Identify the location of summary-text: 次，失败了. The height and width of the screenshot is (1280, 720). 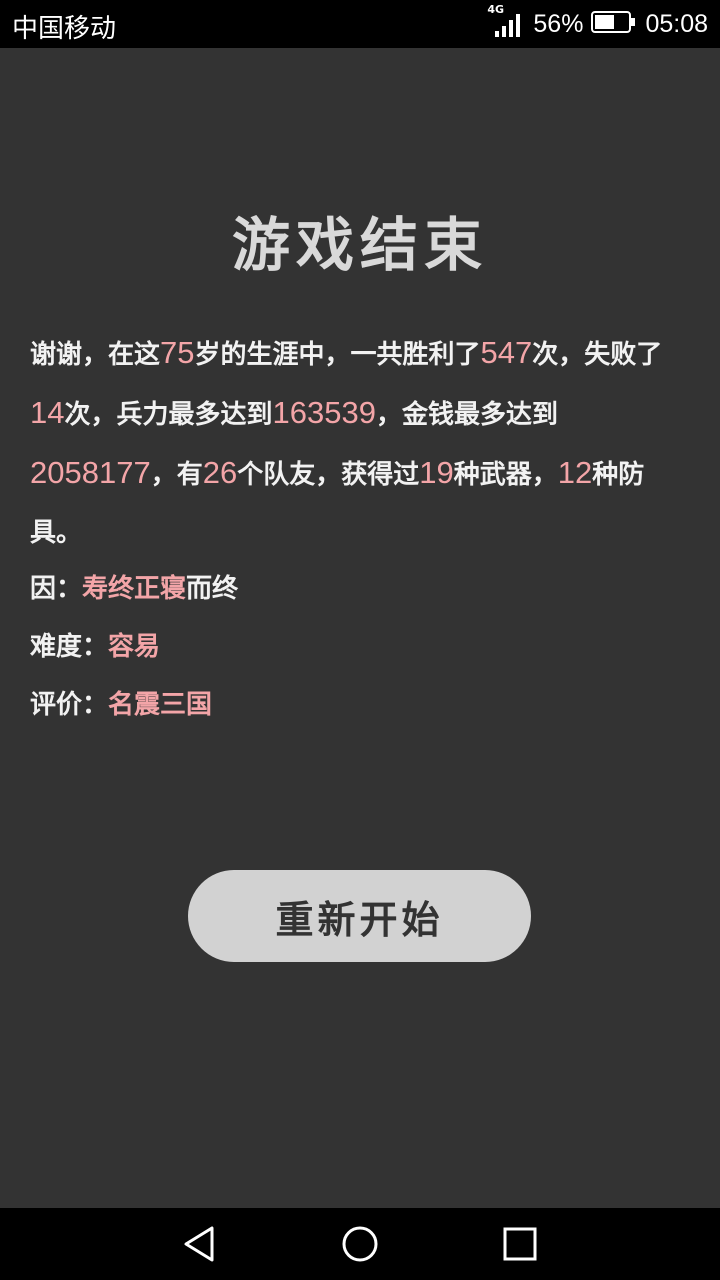
(597, 355).